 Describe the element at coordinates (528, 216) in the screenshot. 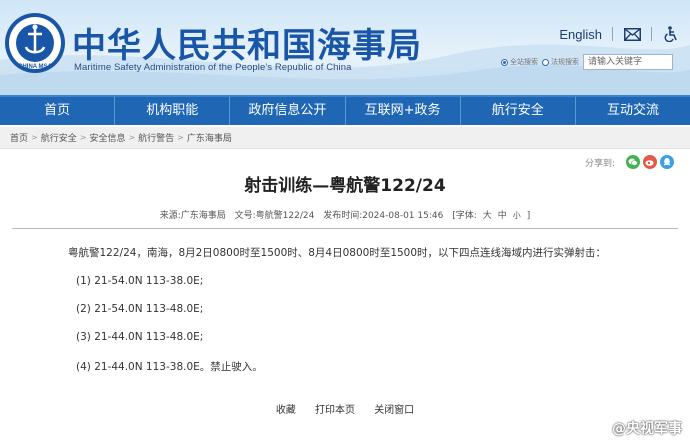

I see `font-size-end: ]` at that location.